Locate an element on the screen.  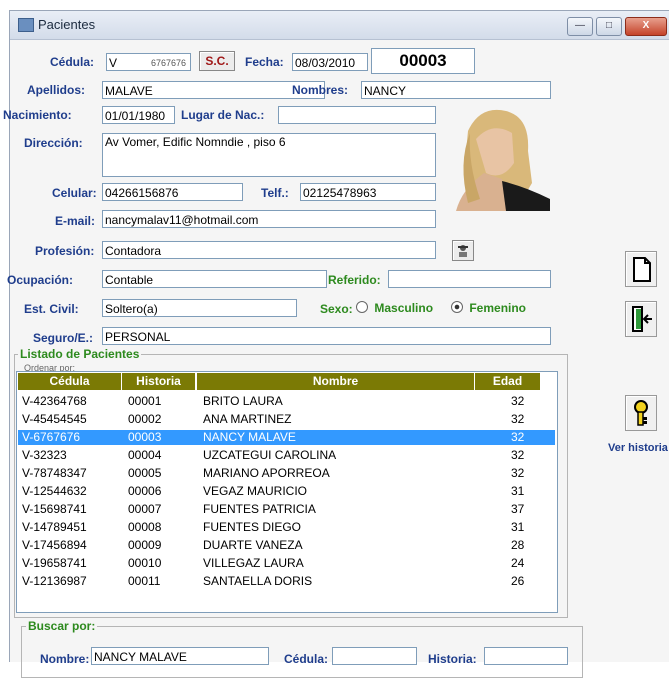
direccion-field: Av Vomer, Edific Nomndie , piso 6 is located at coordinates (269, 155).